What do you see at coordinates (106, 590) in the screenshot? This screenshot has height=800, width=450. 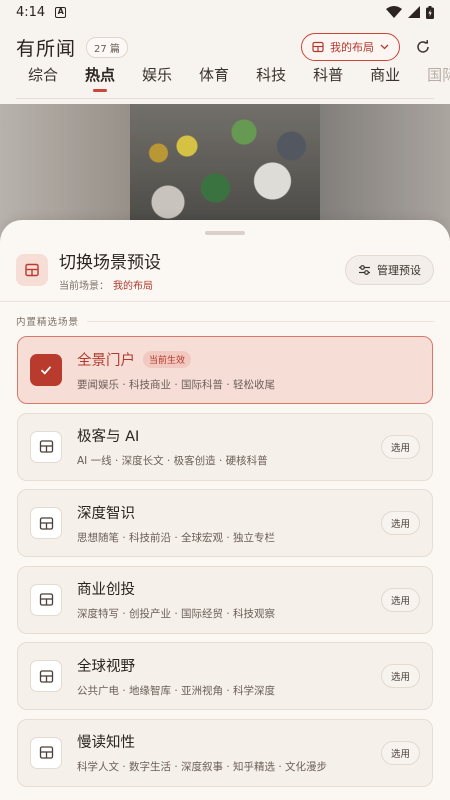 I see `preset-title: 商业创投` at bounding box center [106, 590].